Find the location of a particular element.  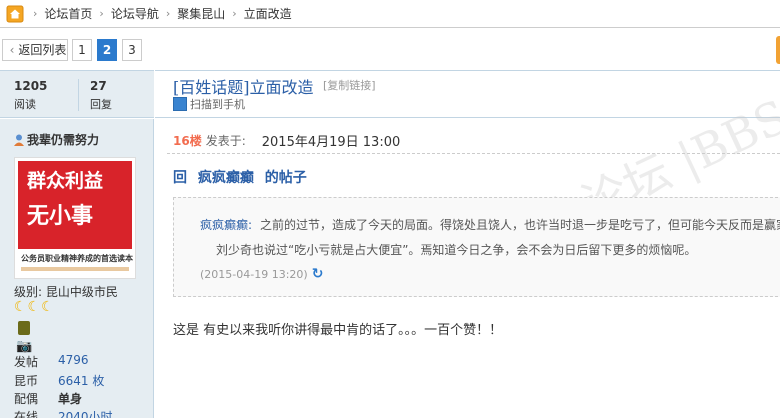

moon-rank-icon: ☾☾☾ is located at coordinates (34, 307).